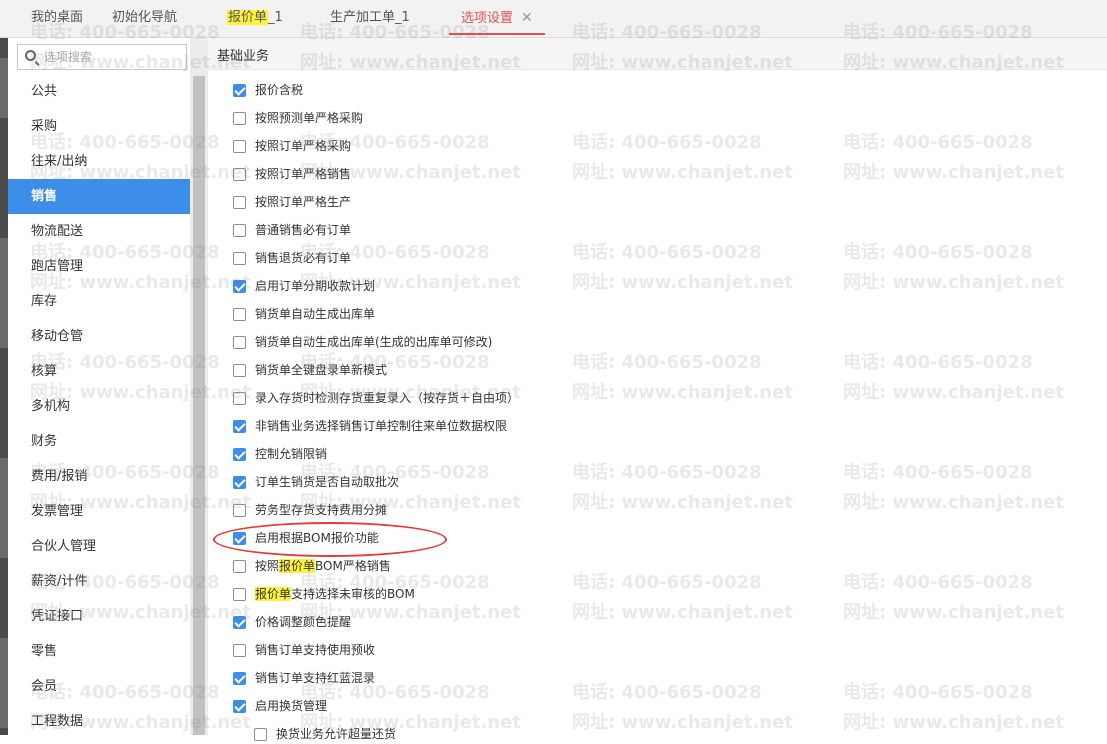 This screenshot has height=744, width=1107. What do you see at coordinates (303, 146) in the screenshot?
I see `option-label: 按照订单严格采购` at bounding box center [303, 146].